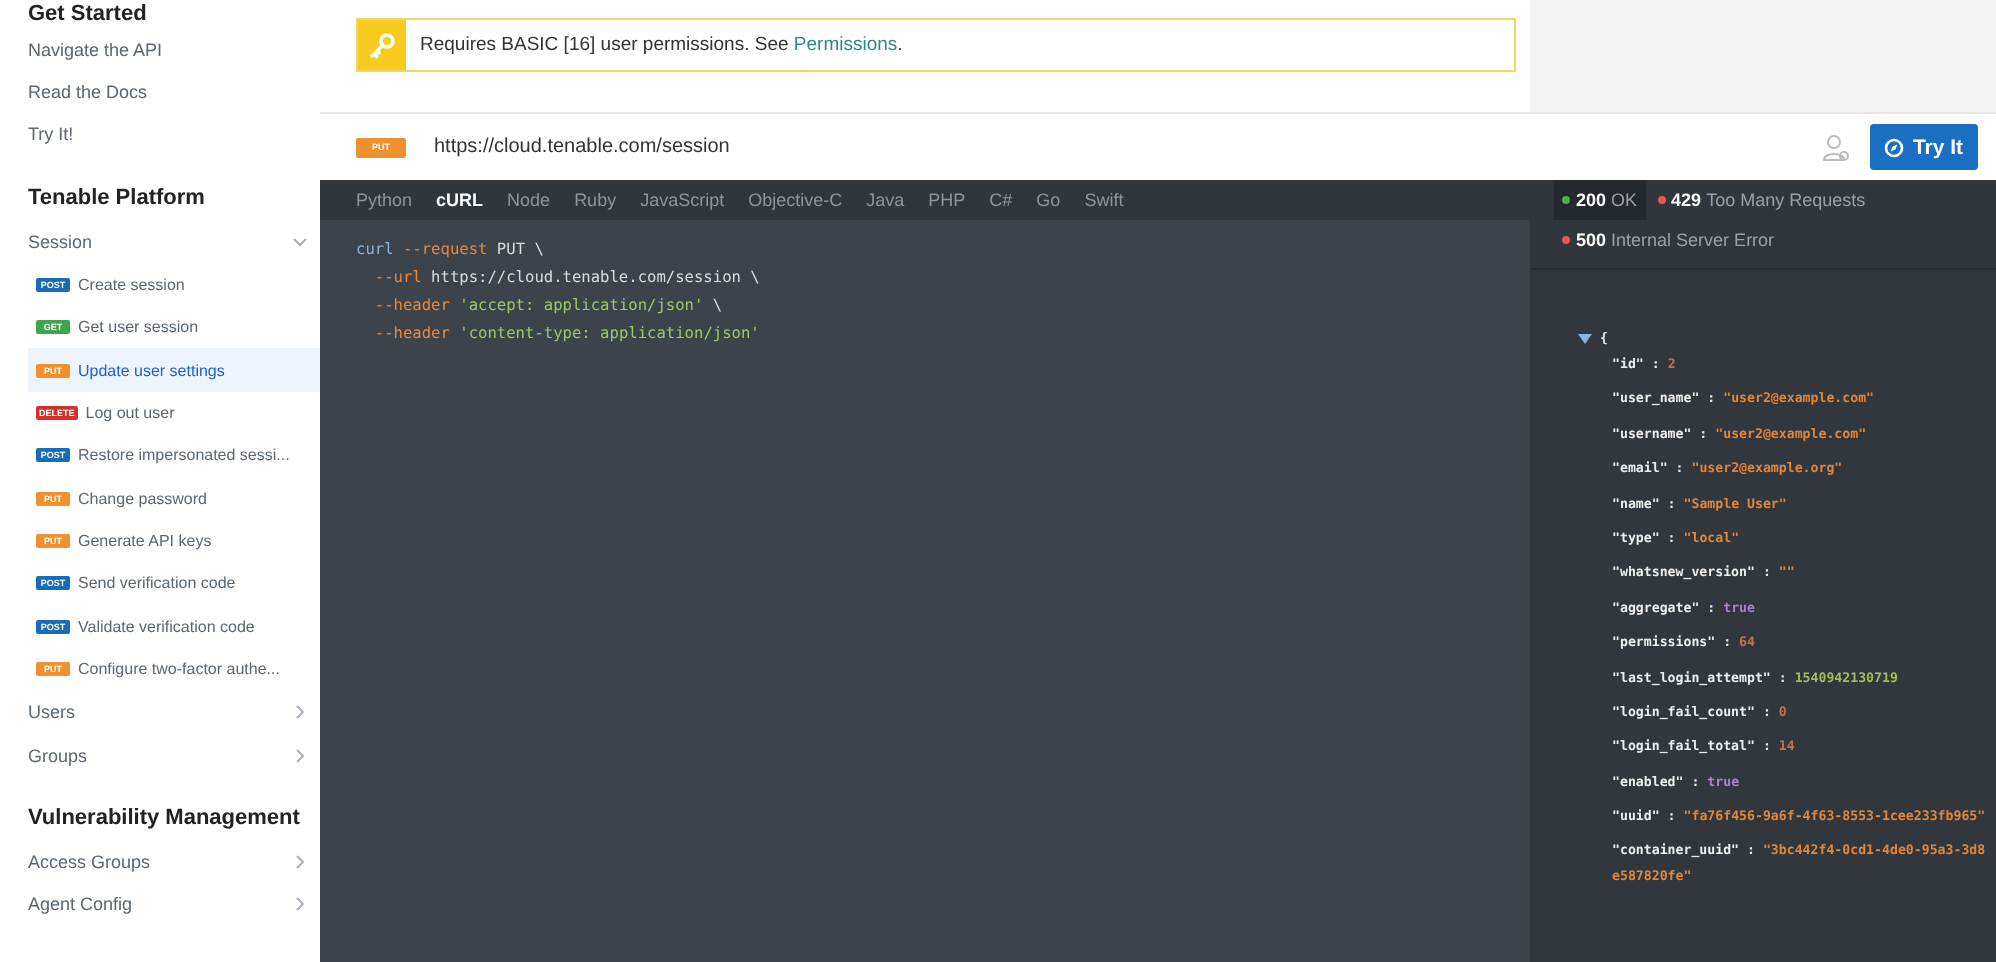  What do you see at coordinates (174, 49) in the screenshot?
I see `nav-item: Navigate the API` at bounding box center [174, 49].